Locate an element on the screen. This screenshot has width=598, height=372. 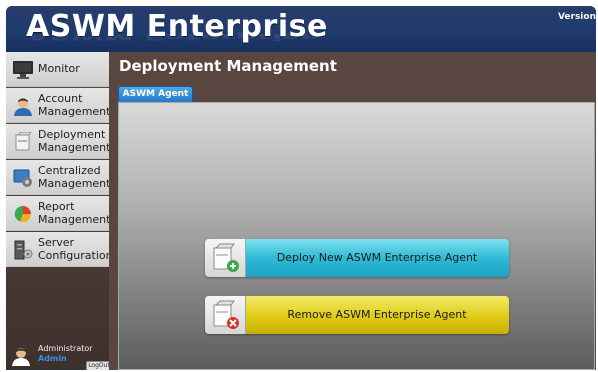
remove-agent-button: Remove ASWM Enterprise Agent is located at coordinates (357, 315).